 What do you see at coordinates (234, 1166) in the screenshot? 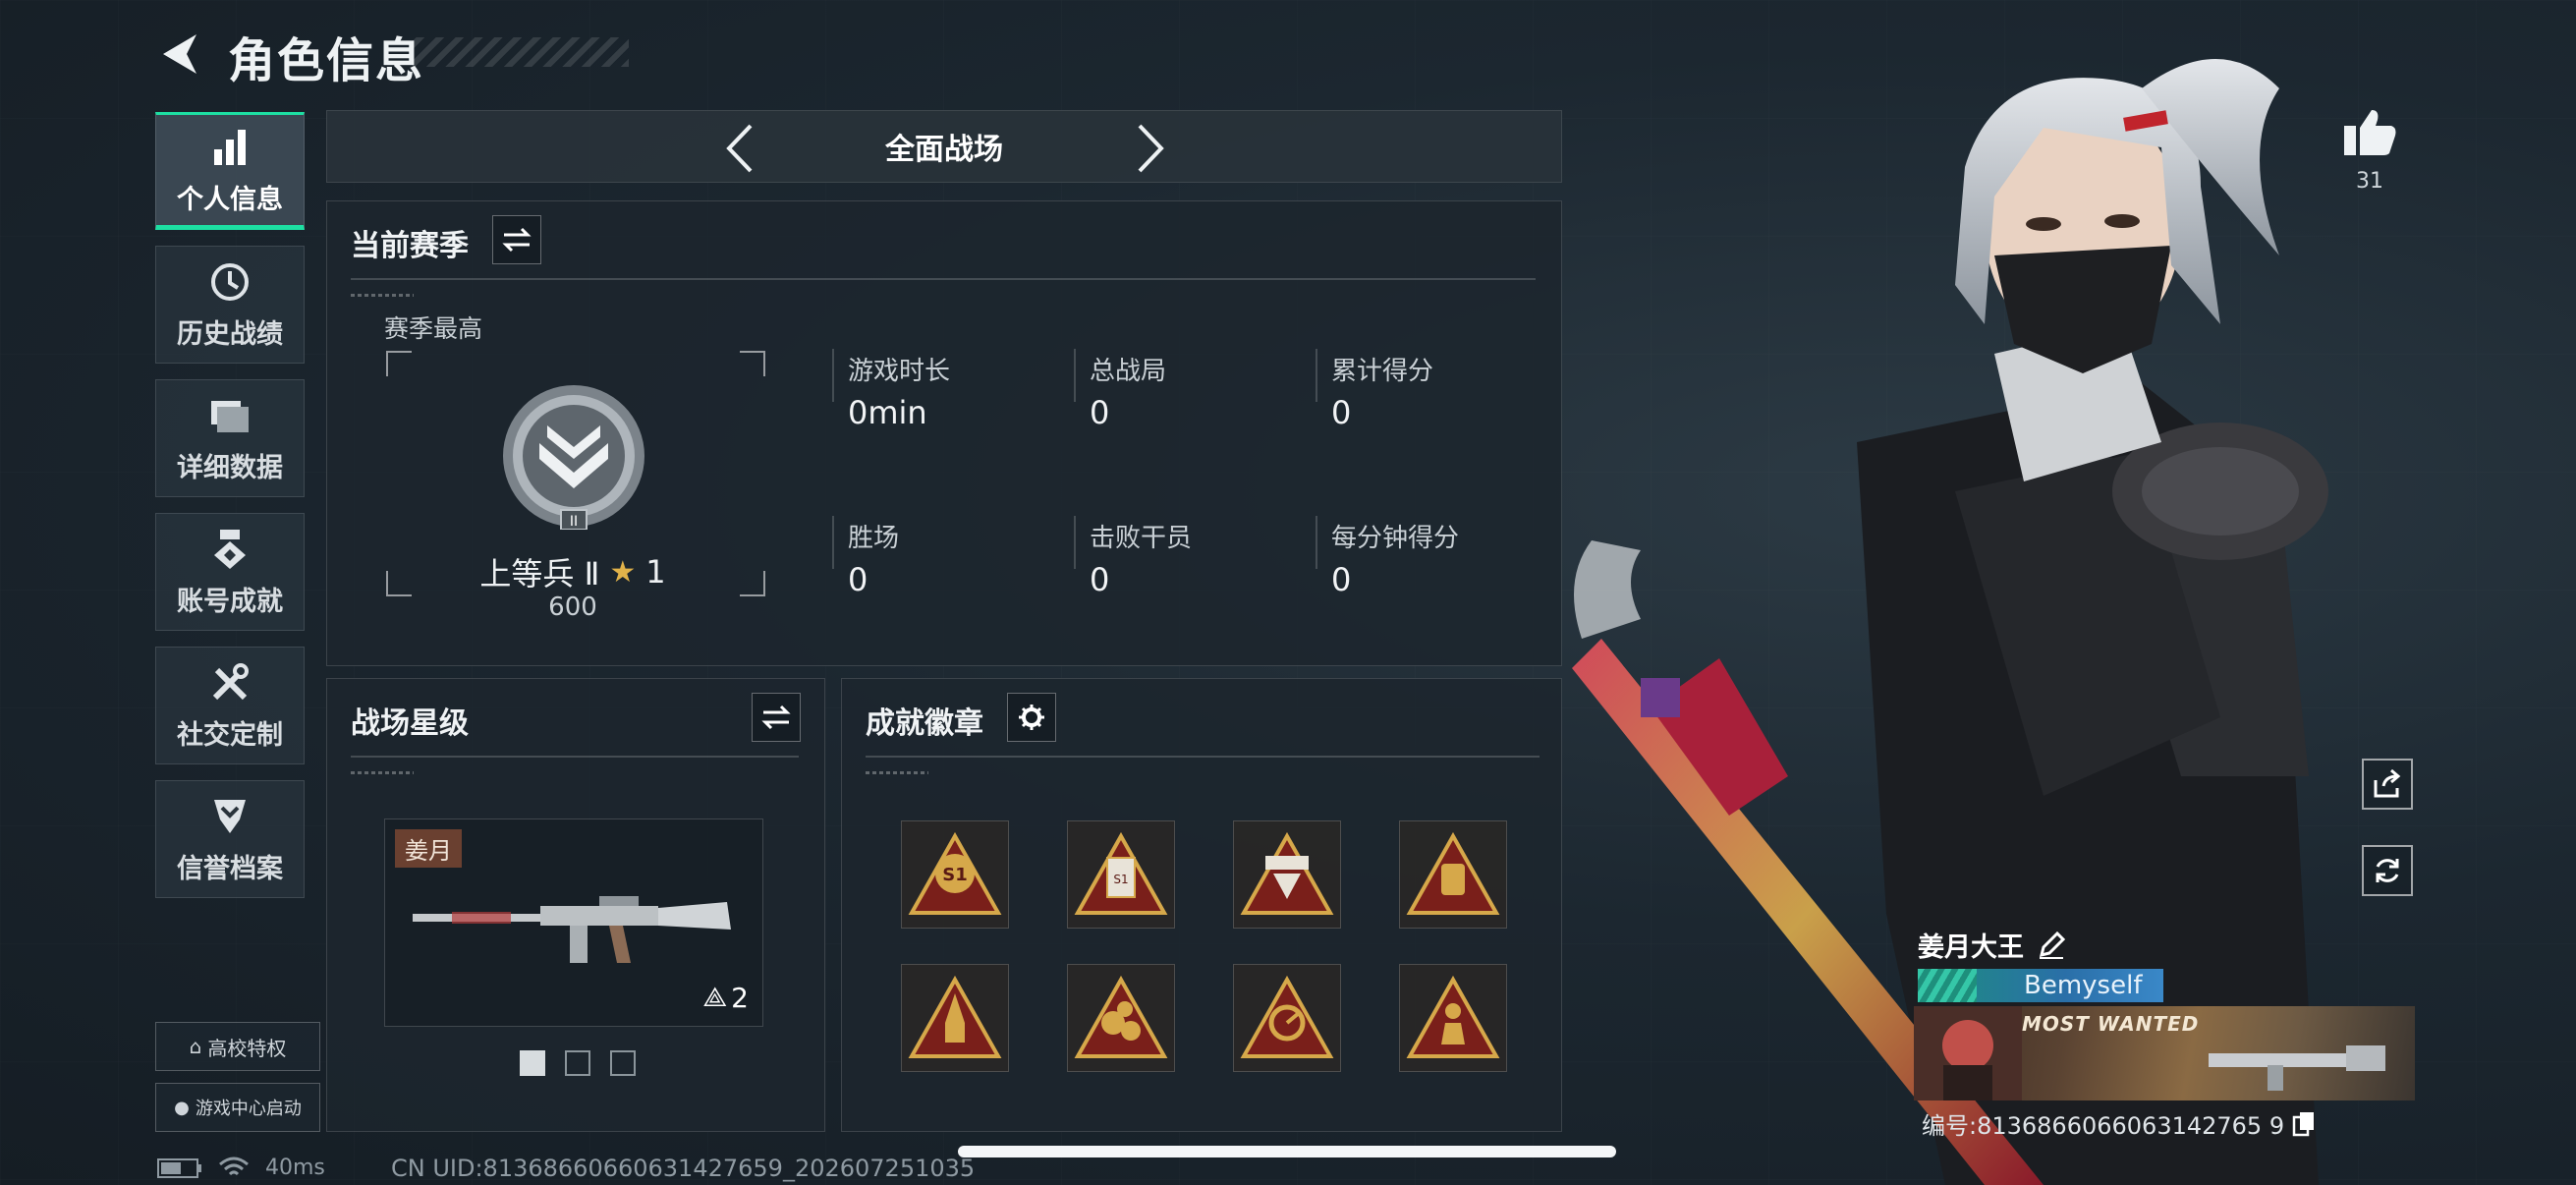
I see `wifi-icon` at bounding box center [234, 1166].